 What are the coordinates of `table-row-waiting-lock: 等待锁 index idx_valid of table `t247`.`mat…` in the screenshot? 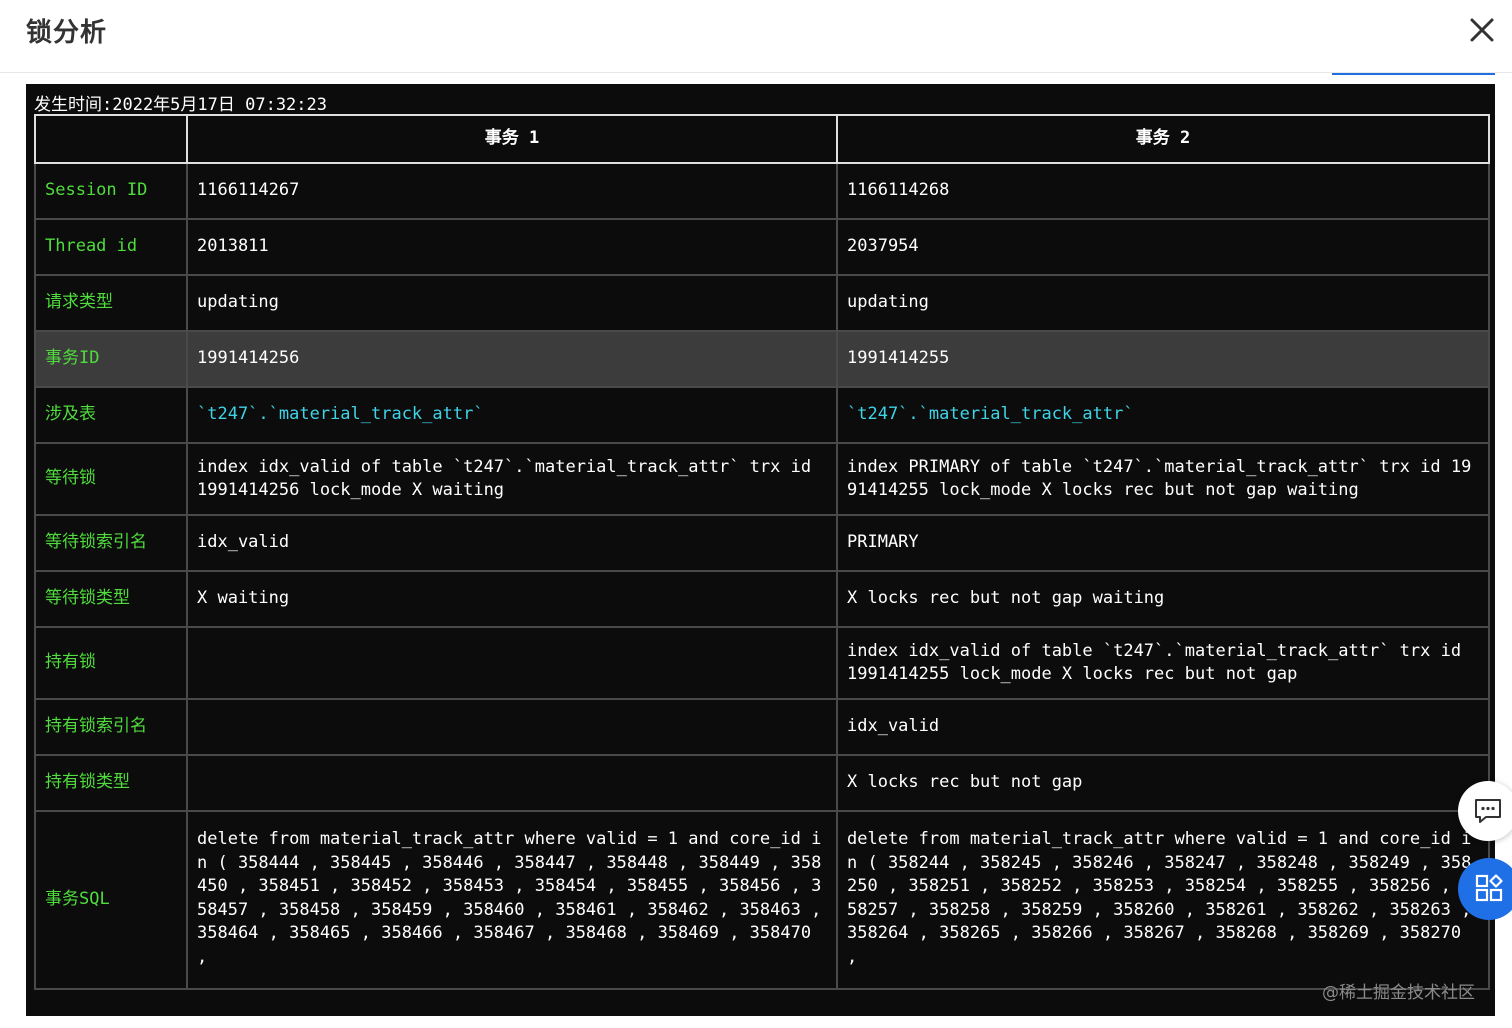 It's located at (762, 479).